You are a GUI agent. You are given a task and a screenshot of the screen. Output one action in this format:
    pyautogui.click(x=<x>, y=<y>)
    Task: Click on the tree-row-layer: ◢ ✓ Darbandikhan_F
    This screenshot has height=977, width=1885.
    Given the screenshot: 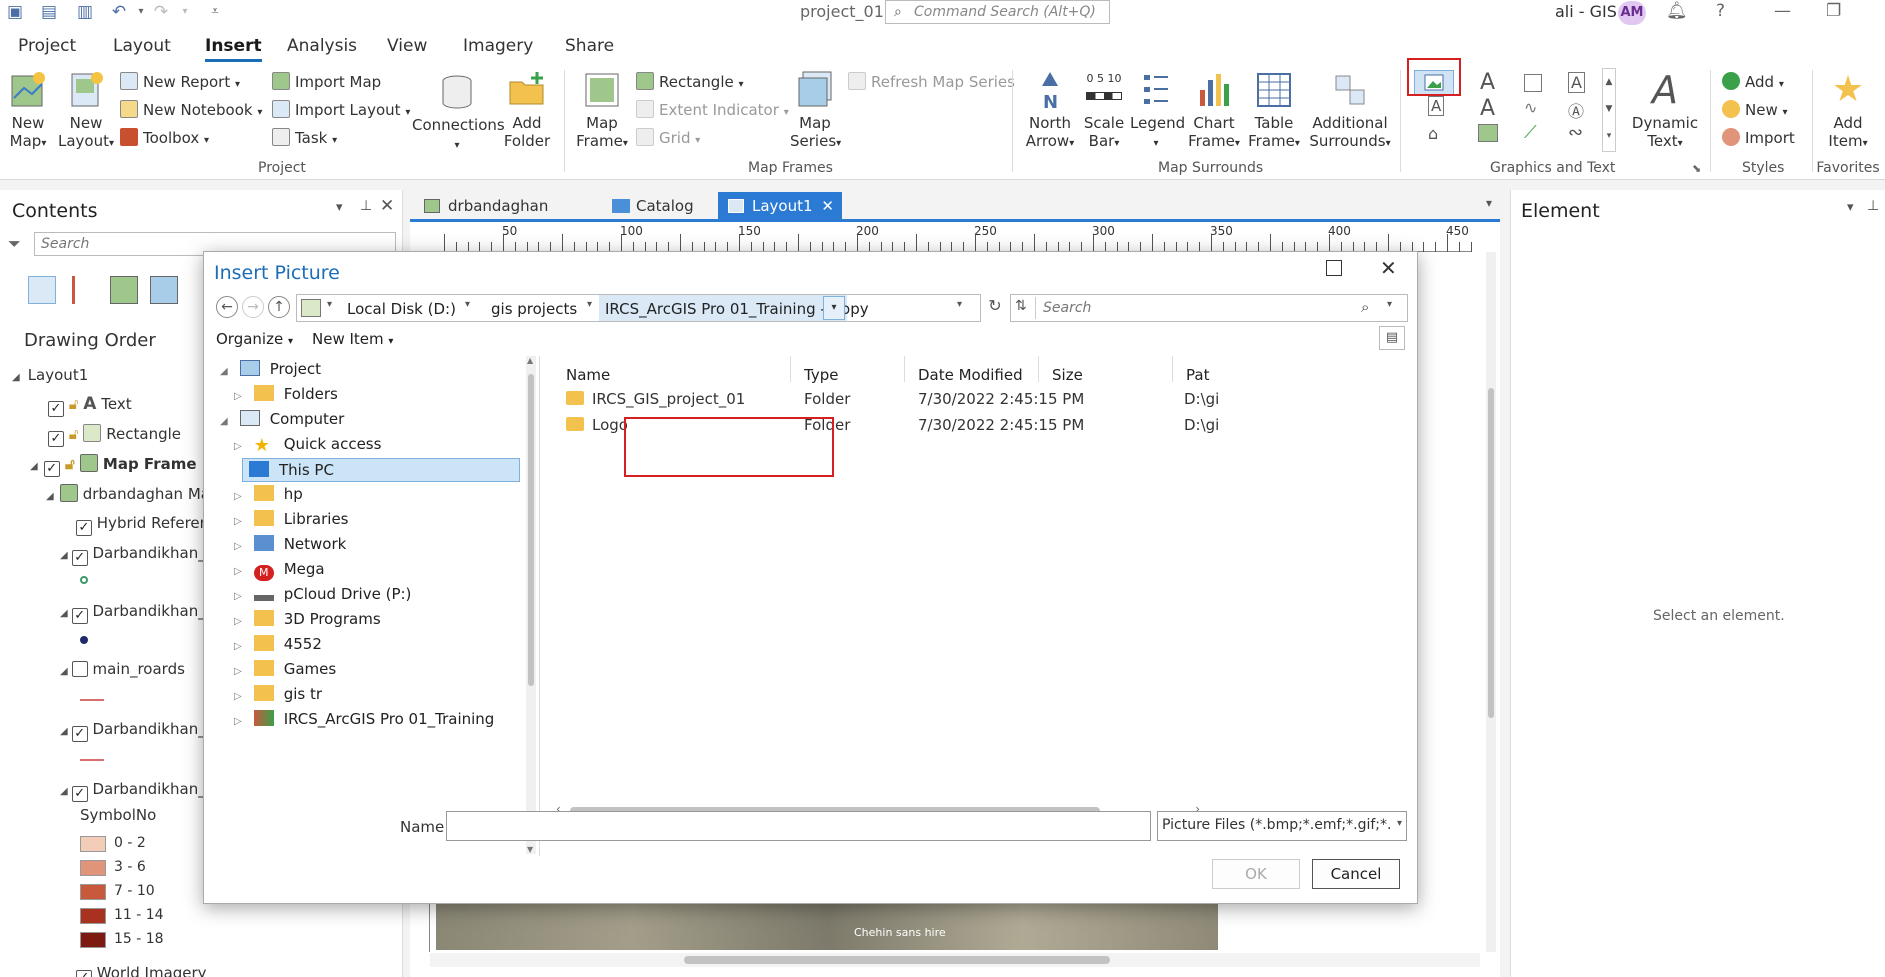 What is the action you would take?
    pyautogui.click(x=137, y=613)
    